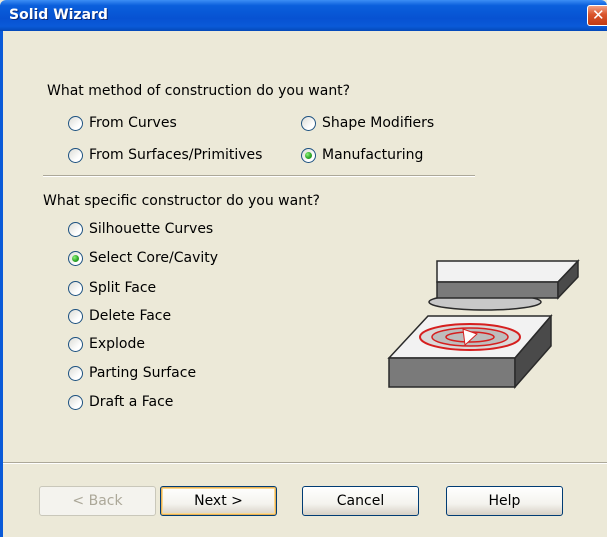 The image size is (607, 537). I want to click on radio-label-draft-a-face: Draft a Face, so click(131, 402).